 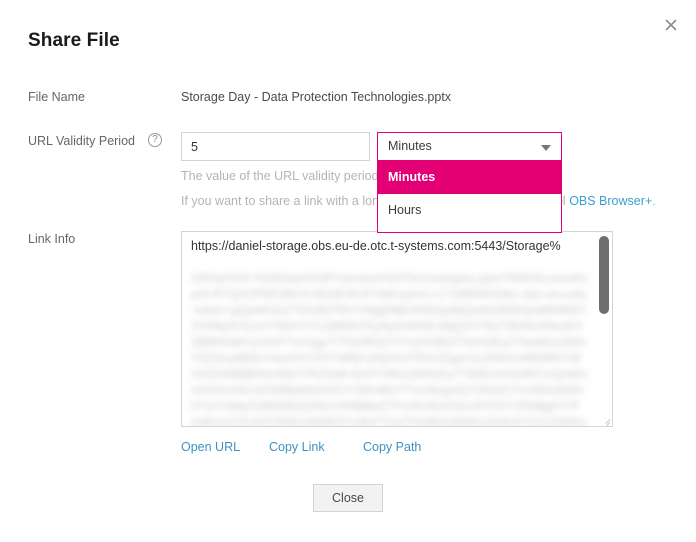 What do you see at coordinates (348, 498) in the screenshot?
I see `close-button: Close` at bounding box center [348, 498].